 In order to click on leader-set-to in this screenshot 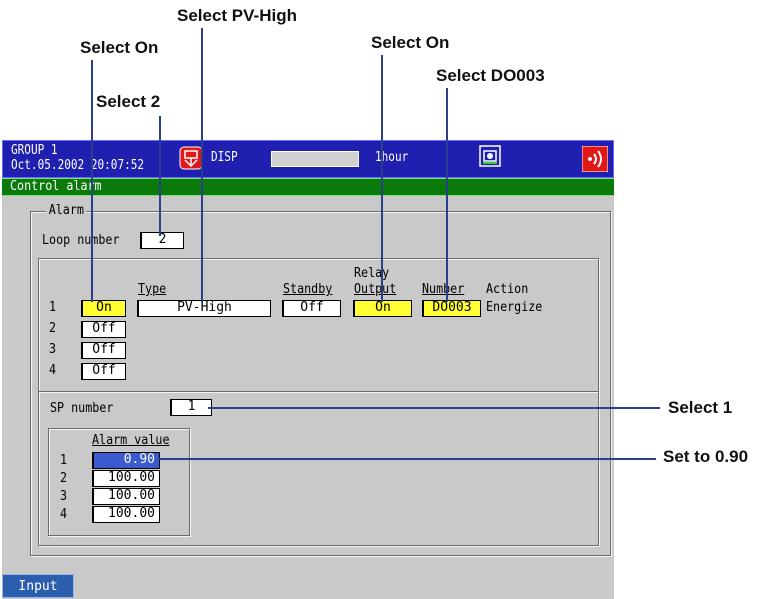, I will do `click(407, 459)`.